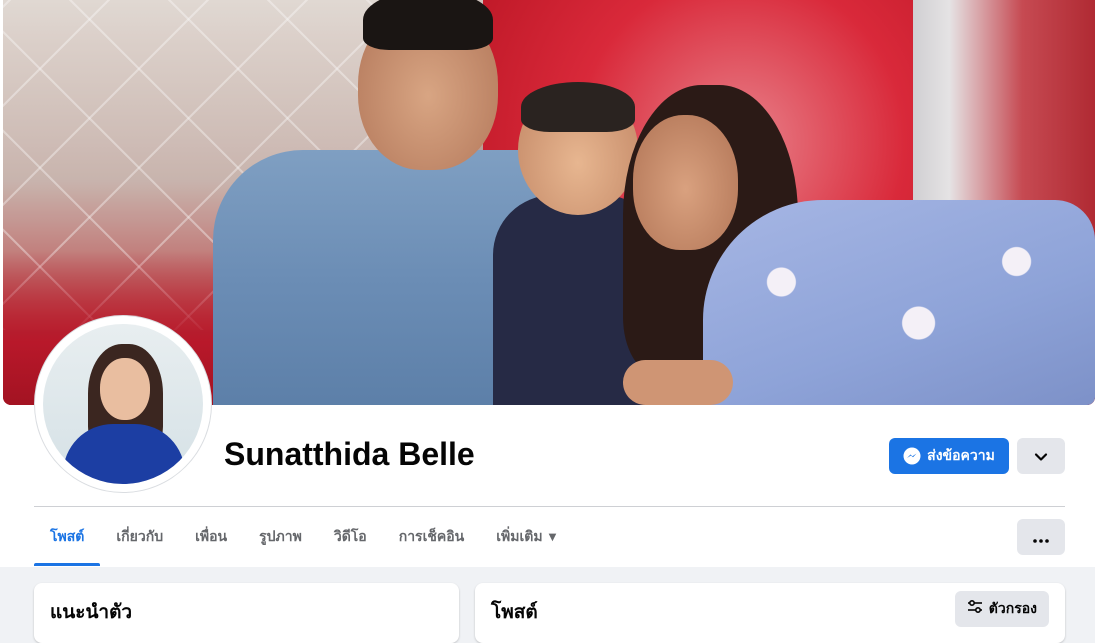 The height and width of the screenshot is (643, 1095). I want to click on send-message-button: ส่งข้อความ, so click(949, 456).